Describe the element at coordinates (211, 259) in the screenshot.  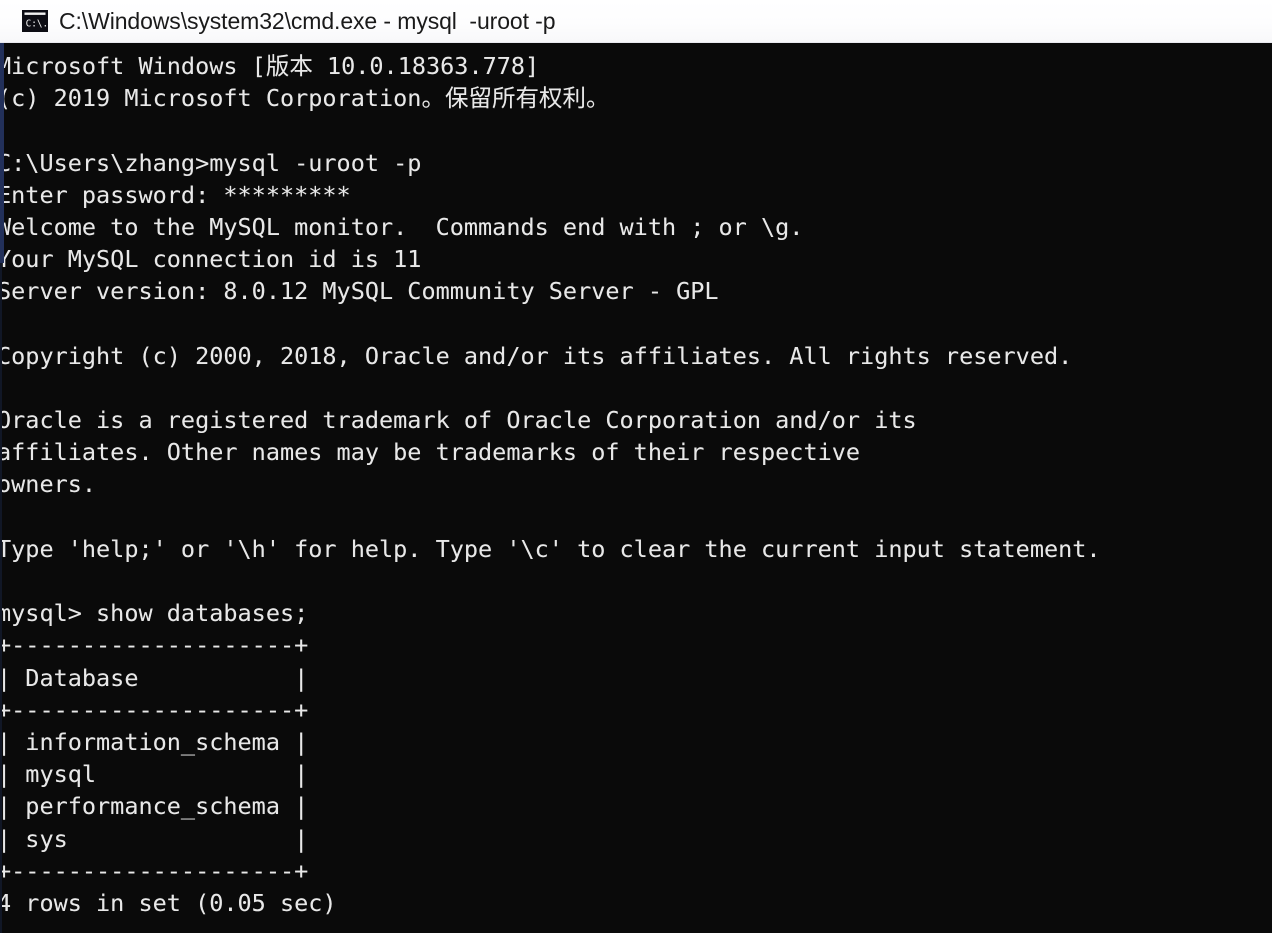
I see `console-line: Your MySQL connection id is 11` at that location.